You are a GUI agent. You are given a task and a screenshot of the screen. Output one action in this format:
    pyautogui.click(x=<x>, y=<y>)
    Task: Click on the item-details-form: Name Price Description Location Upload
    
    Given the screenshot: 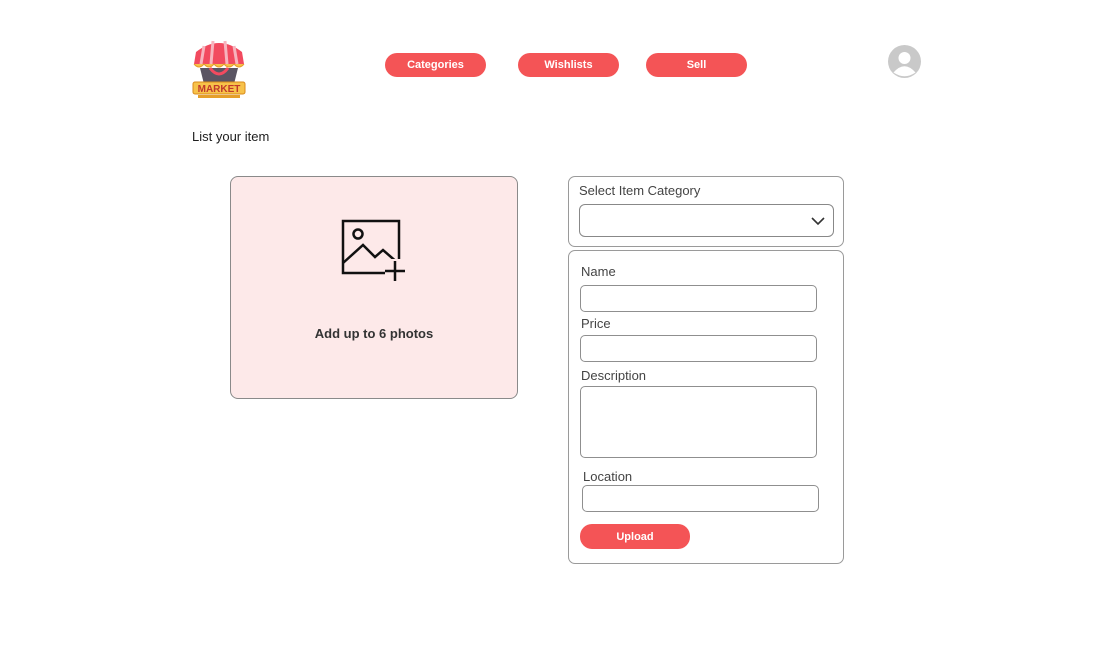 What is the action you would take?
    pyautogui.click(x=706, y=407)
    